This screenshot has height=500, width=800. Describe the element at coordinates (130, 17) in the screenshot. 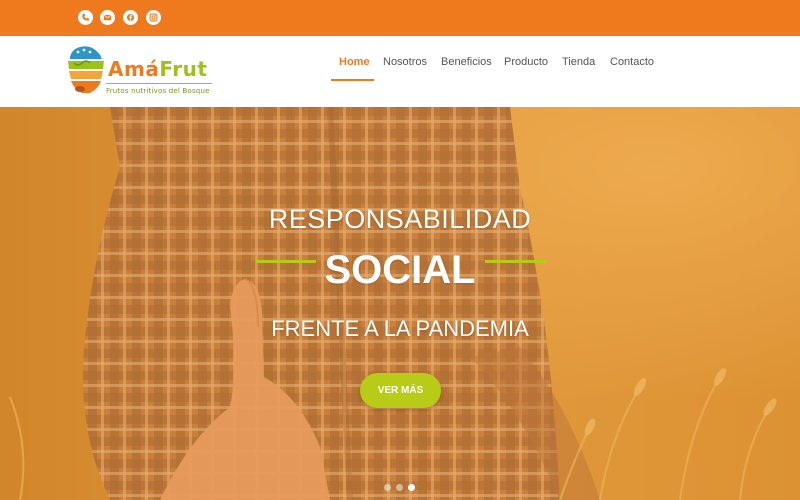

I see `facebook-icon` at that location.